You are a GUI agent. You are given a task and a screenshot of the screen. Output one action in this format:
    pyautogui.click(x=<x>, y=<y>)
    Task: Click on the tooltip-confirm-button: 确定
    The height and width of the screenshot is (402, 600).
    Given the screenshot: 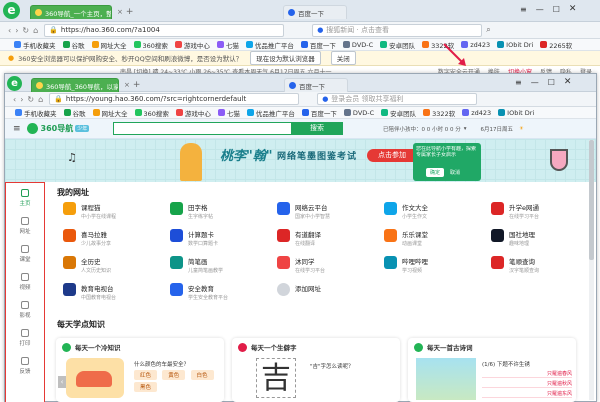 What is the action you would take?
    pyautogui.click(x=435, y=172)
    